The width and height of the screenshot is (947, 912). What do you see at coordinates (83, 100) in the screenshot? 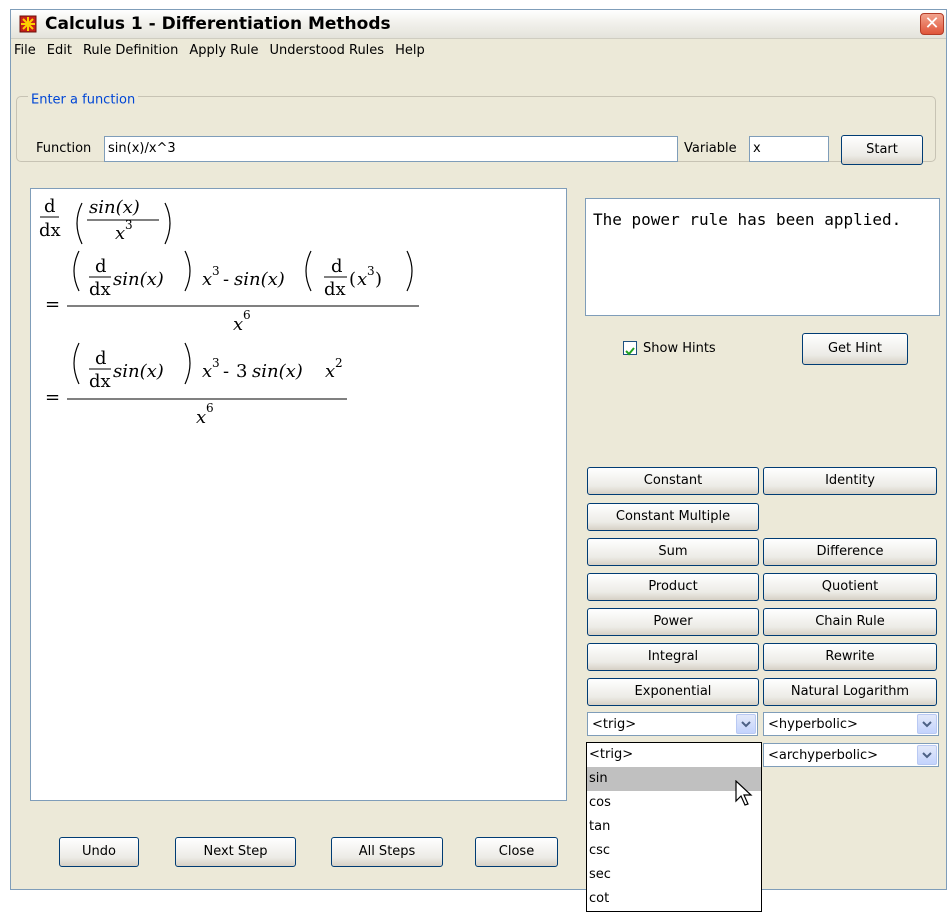
I see `function-group-legend: Enter a function` at bounding box center [83, 100].